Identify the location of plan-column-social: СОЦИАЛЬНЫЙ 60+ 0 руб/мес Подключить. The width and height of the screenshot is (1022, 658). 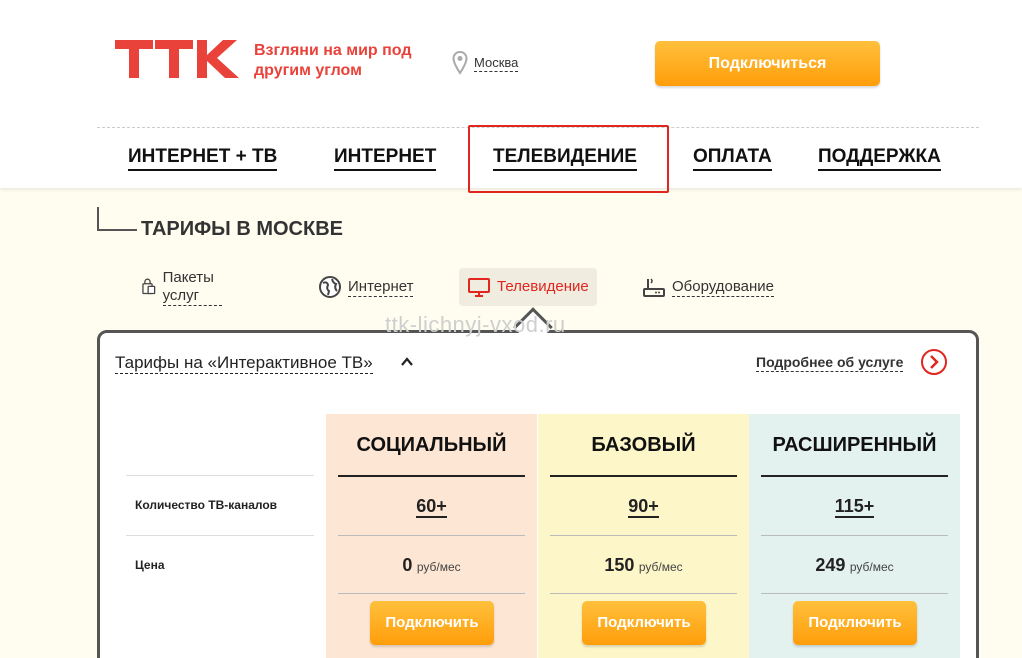
(431, 536).